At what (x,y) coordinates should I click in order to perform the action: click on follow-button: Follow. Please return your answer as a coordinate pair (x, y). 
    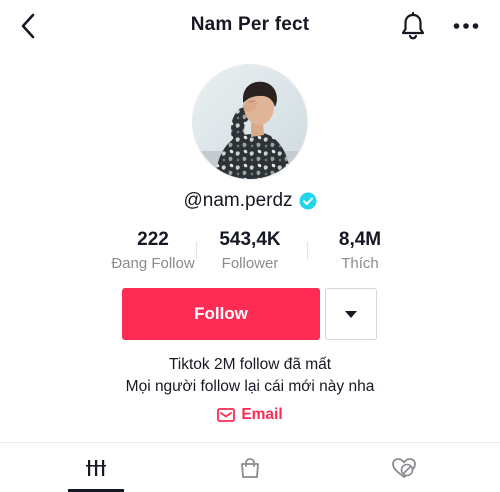
    Looking at the image, I should click on (221, 314).